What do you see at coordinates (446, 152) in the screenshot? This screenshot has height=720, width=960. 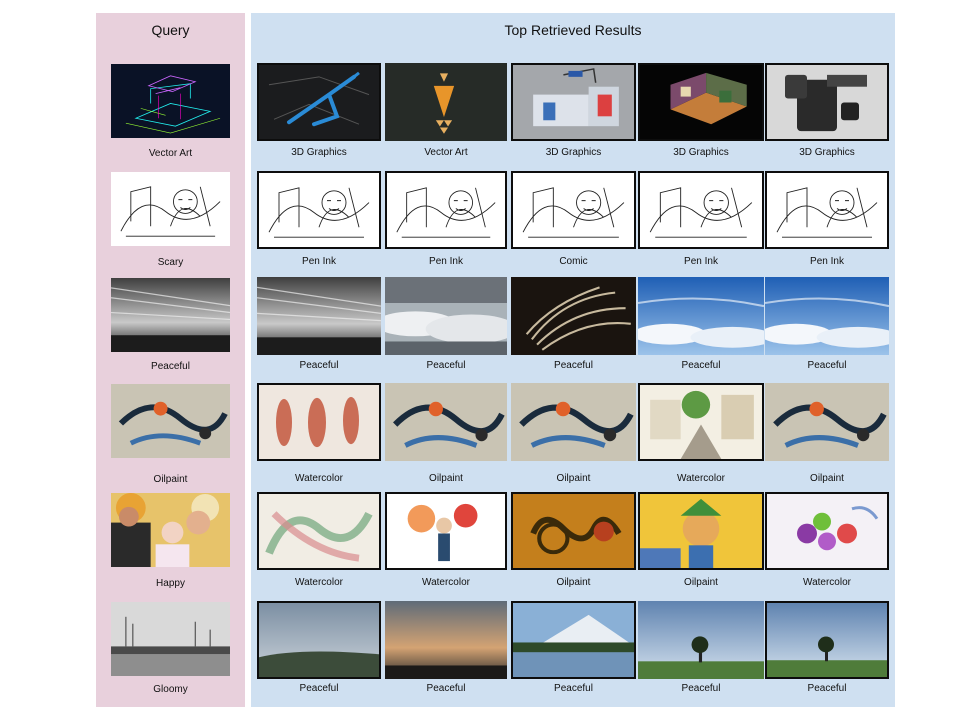 I see `result-label: Vector Art` at bounding box center [446, 152].